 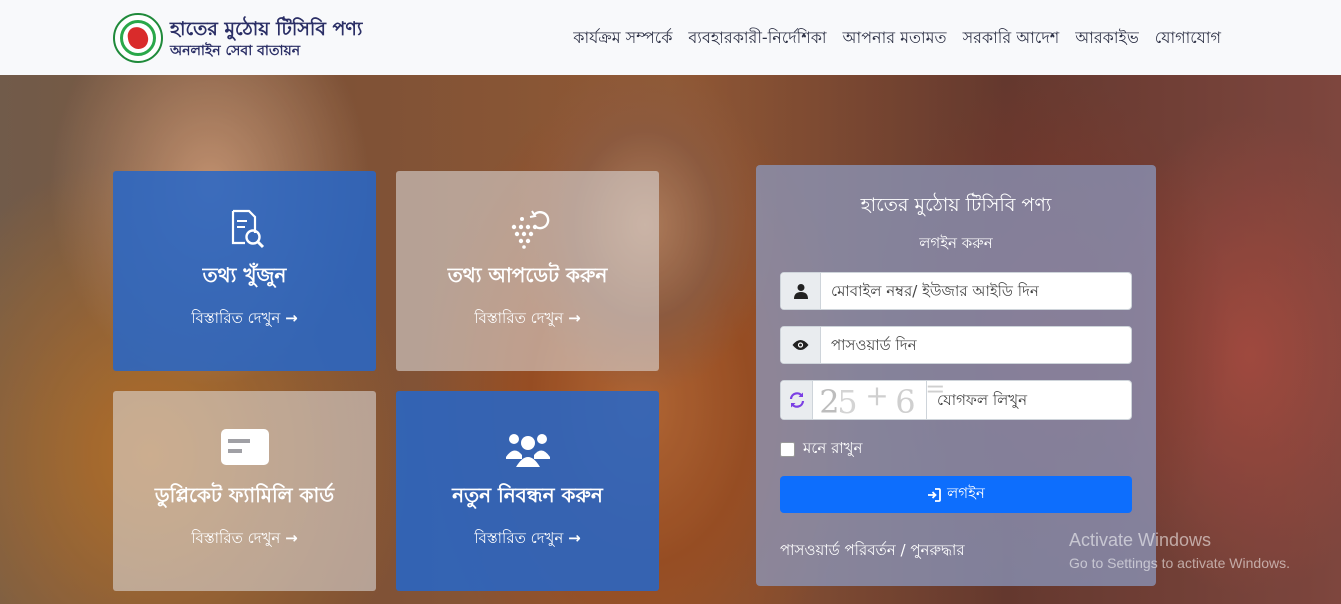 I want to click on remember-checkbox, so click(x=787, y=449).